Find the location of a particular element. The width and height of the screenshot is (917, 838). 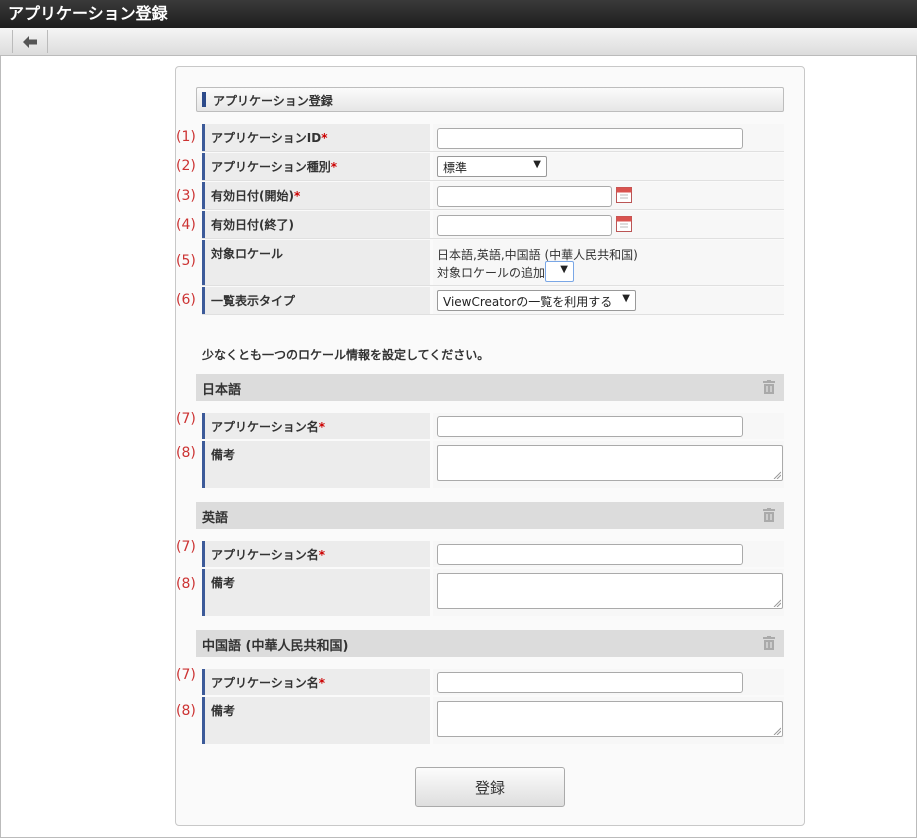

section-title: アプリケーション登録 is located at coordinates (273, 101).